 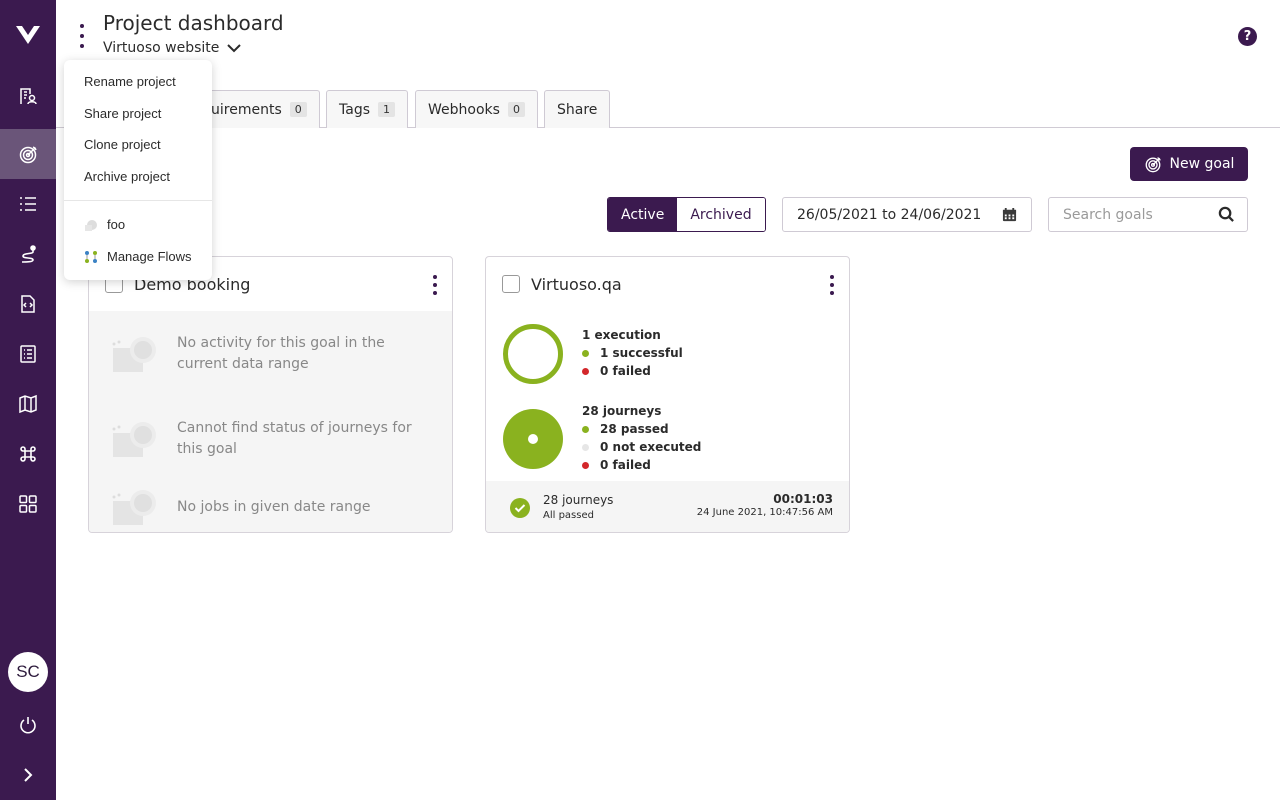 I want to click on sidebar-item-goals, so click(x=28, y=154).